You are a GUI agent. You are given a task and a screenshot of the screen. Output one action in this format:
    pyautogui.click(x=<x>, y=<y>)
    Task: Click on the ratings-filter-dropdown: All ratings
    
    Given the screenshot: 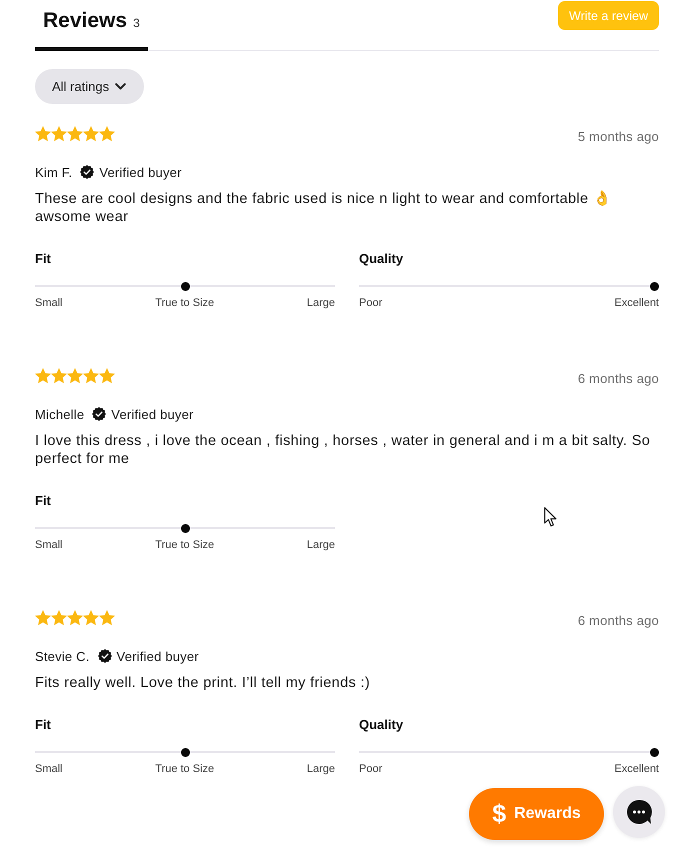 What is the action you would take?
    pyautogui.click(x=89, y=86)
    